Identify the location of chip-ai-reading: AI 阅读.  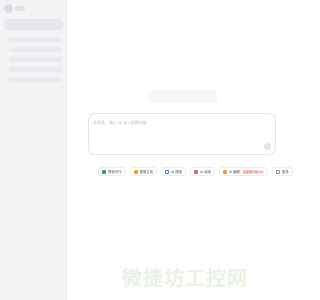
(202, 171).